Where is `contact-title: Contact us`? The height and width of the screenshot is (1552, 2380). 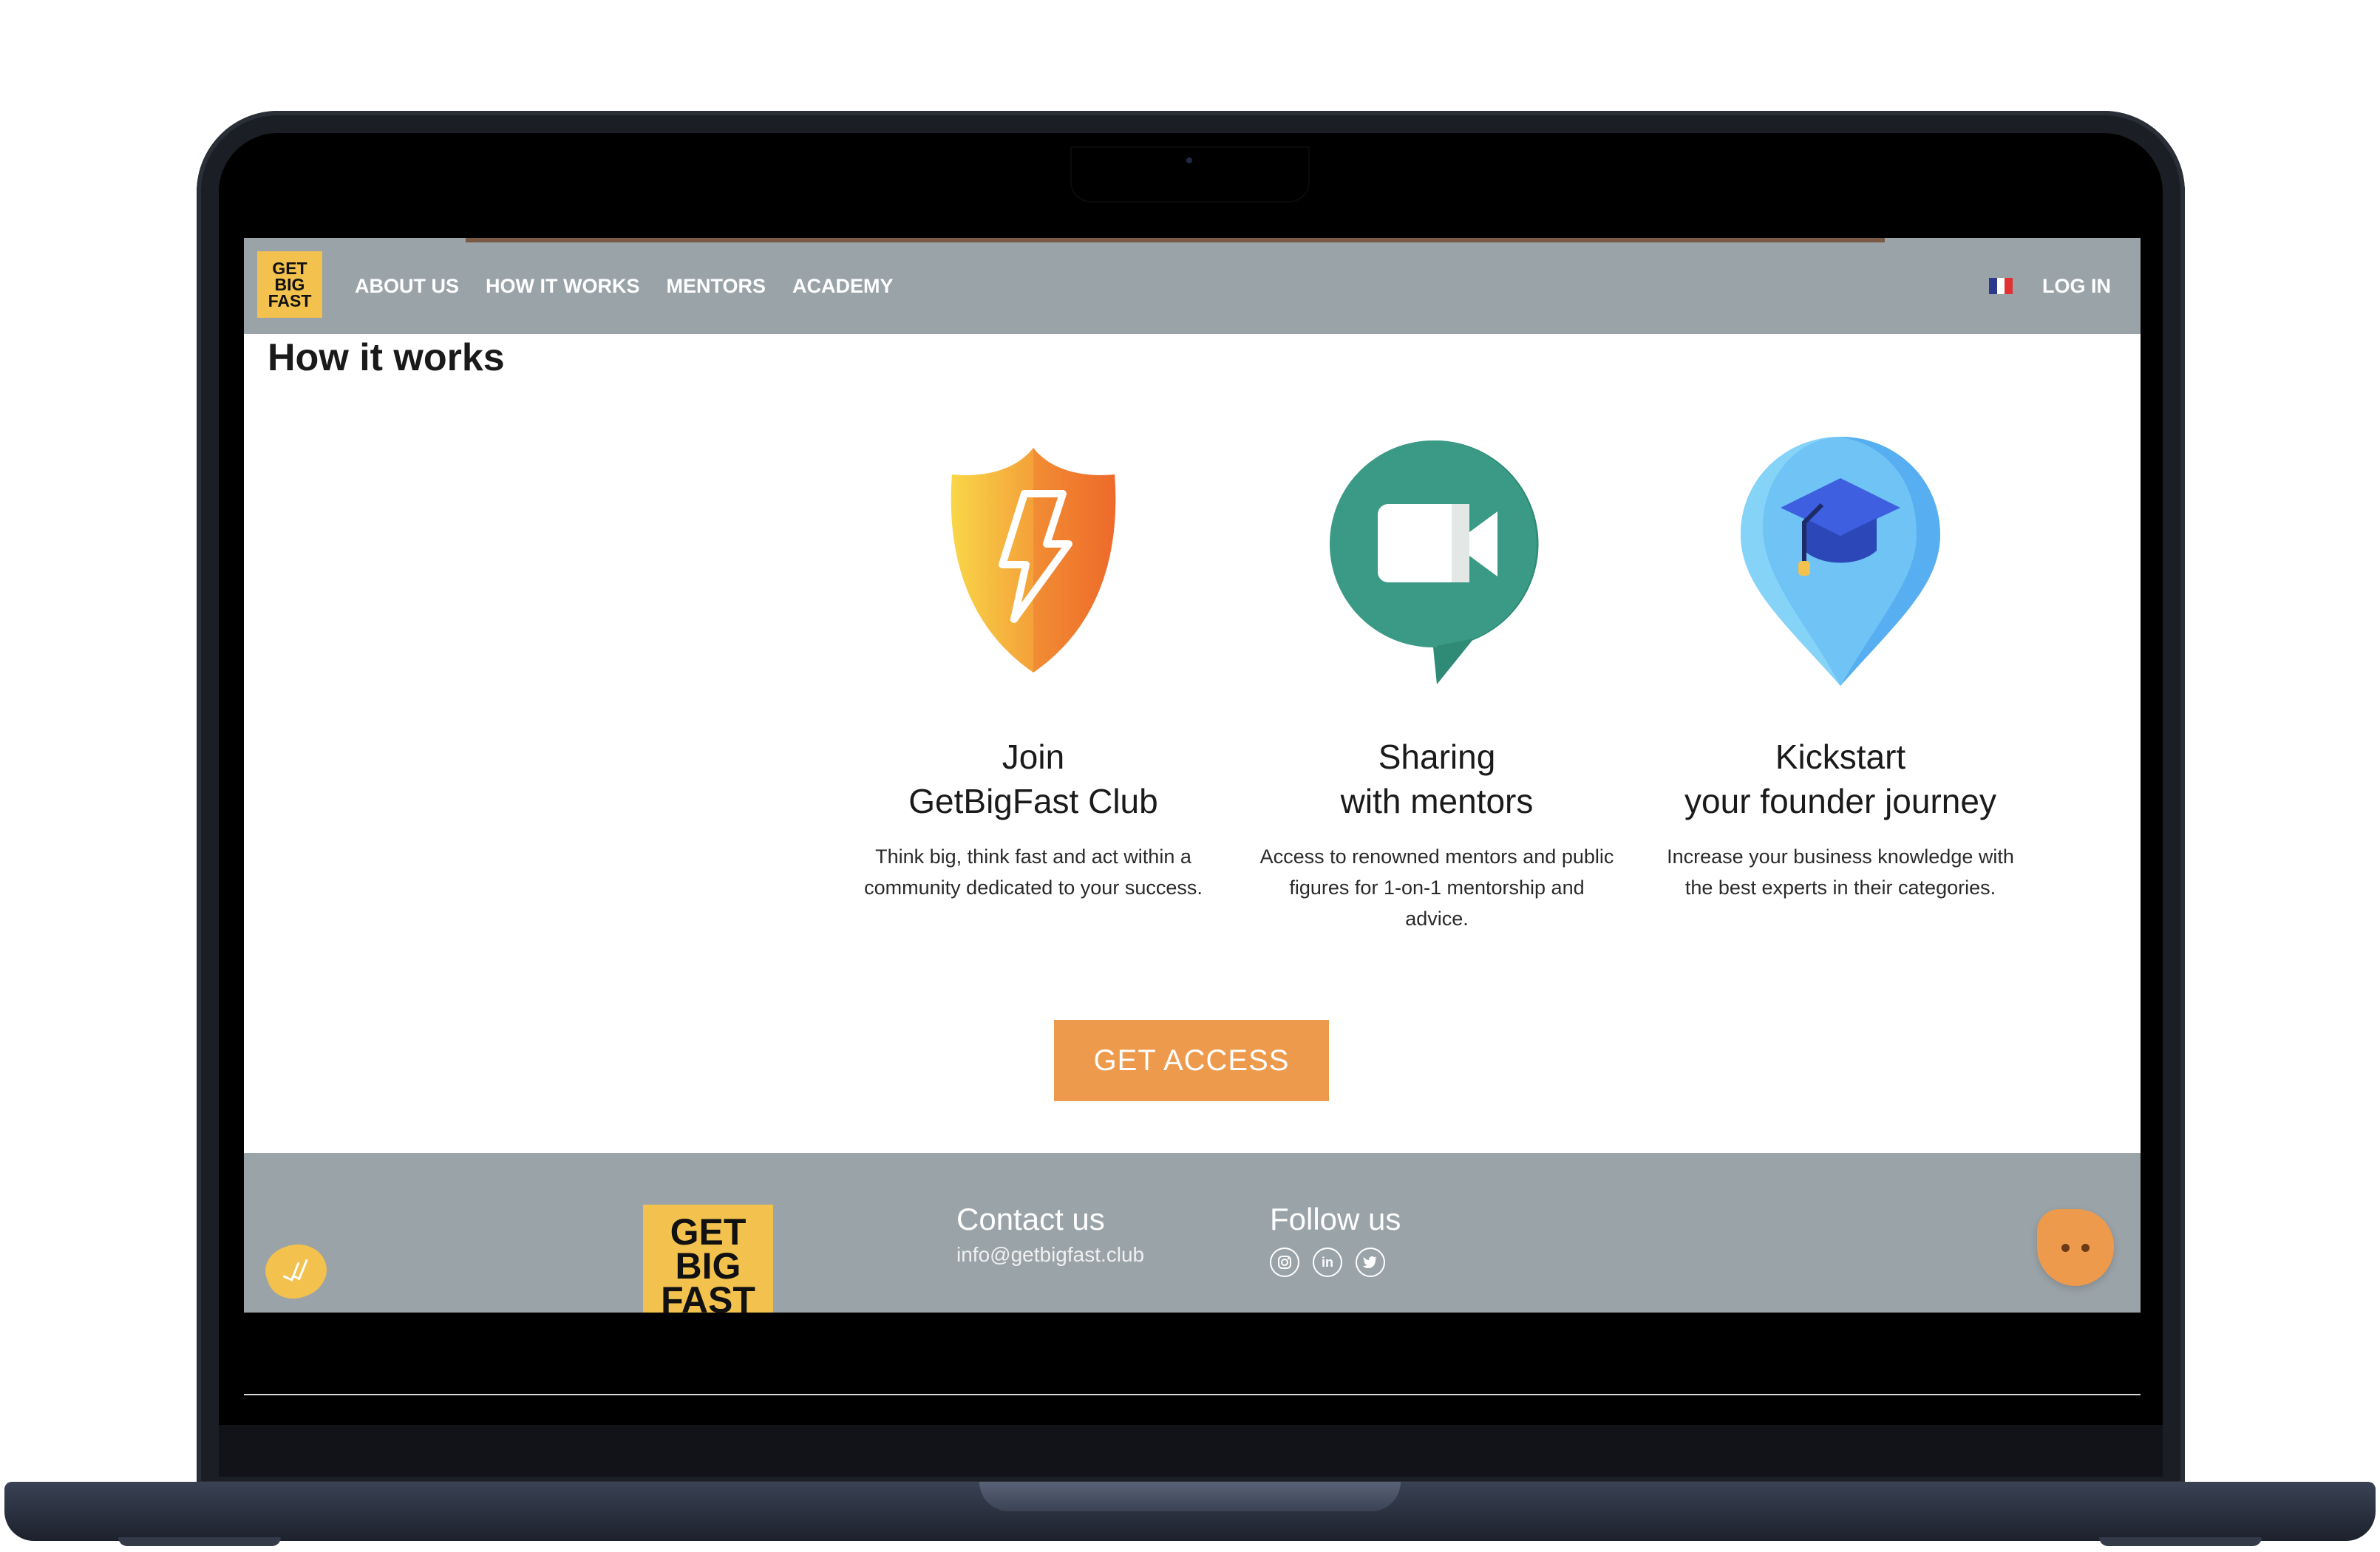 contact-title: Contact us is located at coordinates (1030, 1219).